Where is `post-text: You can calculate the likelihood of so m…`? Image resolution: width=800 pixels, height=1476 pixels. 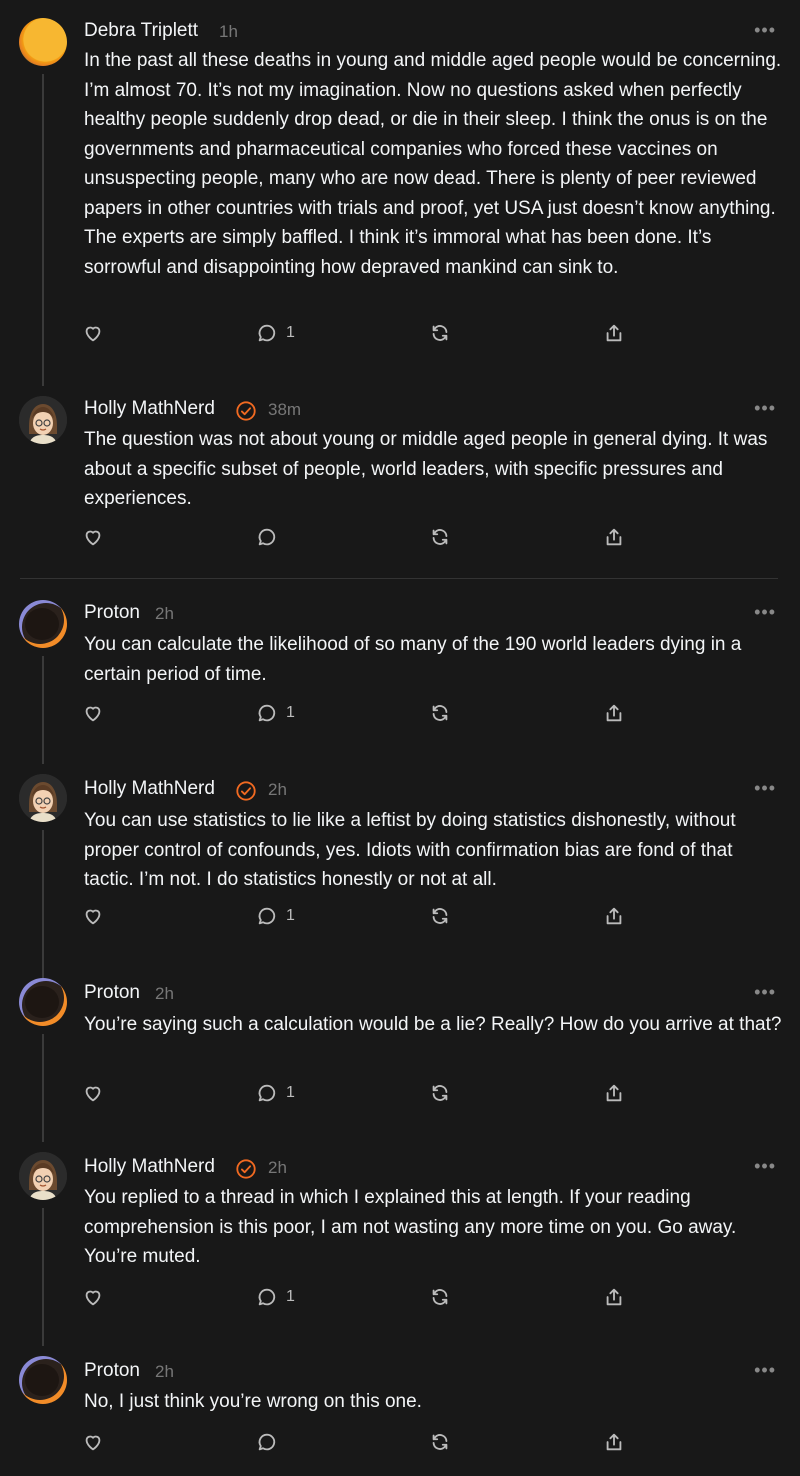
post-text: You can calculate the likelihood of so m… is located at coordinates (413, 659).